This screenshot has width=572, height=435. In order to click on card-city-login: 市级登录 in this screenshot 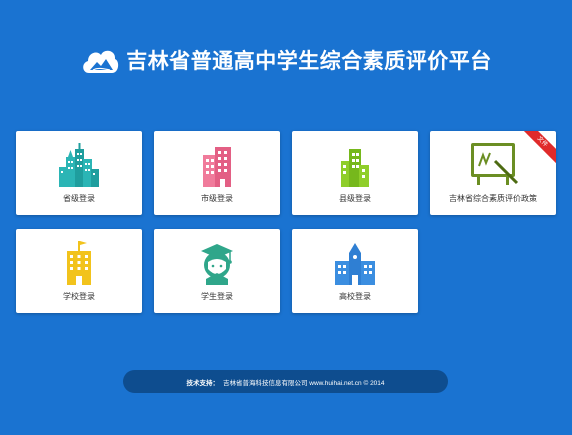, I will do `click(217, 173)`.